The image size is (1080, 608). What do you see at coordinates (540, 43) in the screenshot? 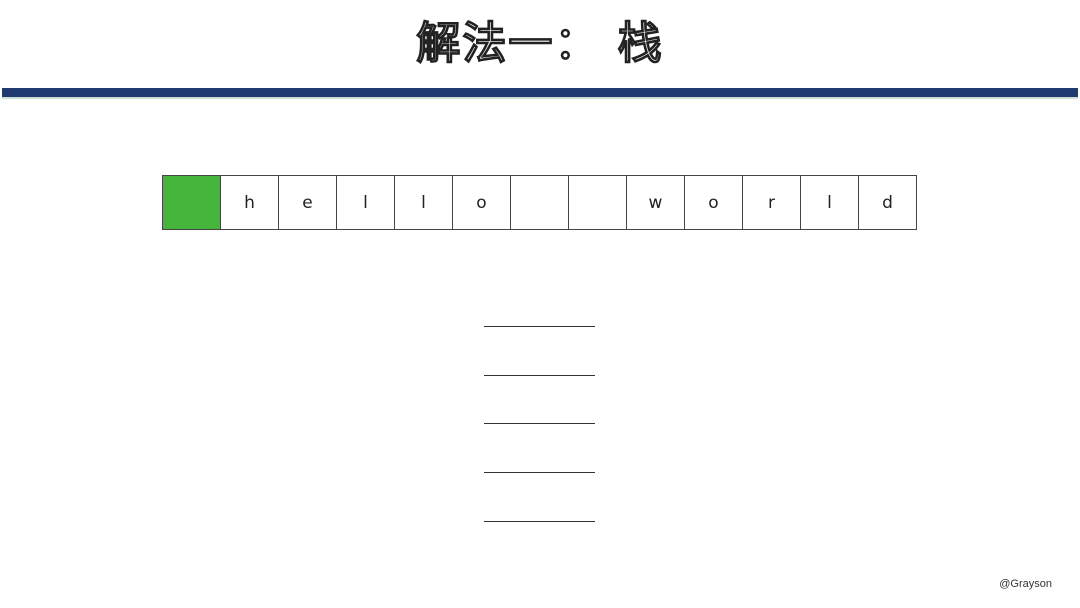
I see `slide-title: 解法一： 栈` at bounding box center [540, 43].